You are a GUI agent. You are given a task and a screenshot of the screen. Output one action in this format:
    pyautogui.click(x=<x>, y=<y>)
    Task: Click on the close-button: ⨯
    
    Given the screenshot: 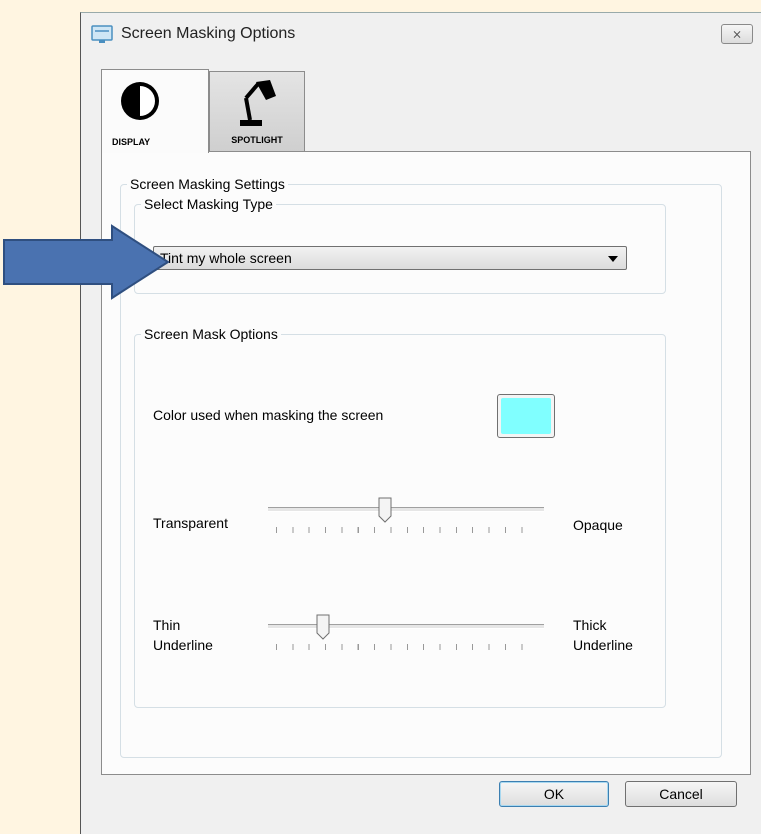 What is the action you would take?
    pyautogui.click(x=737, y=34)
    